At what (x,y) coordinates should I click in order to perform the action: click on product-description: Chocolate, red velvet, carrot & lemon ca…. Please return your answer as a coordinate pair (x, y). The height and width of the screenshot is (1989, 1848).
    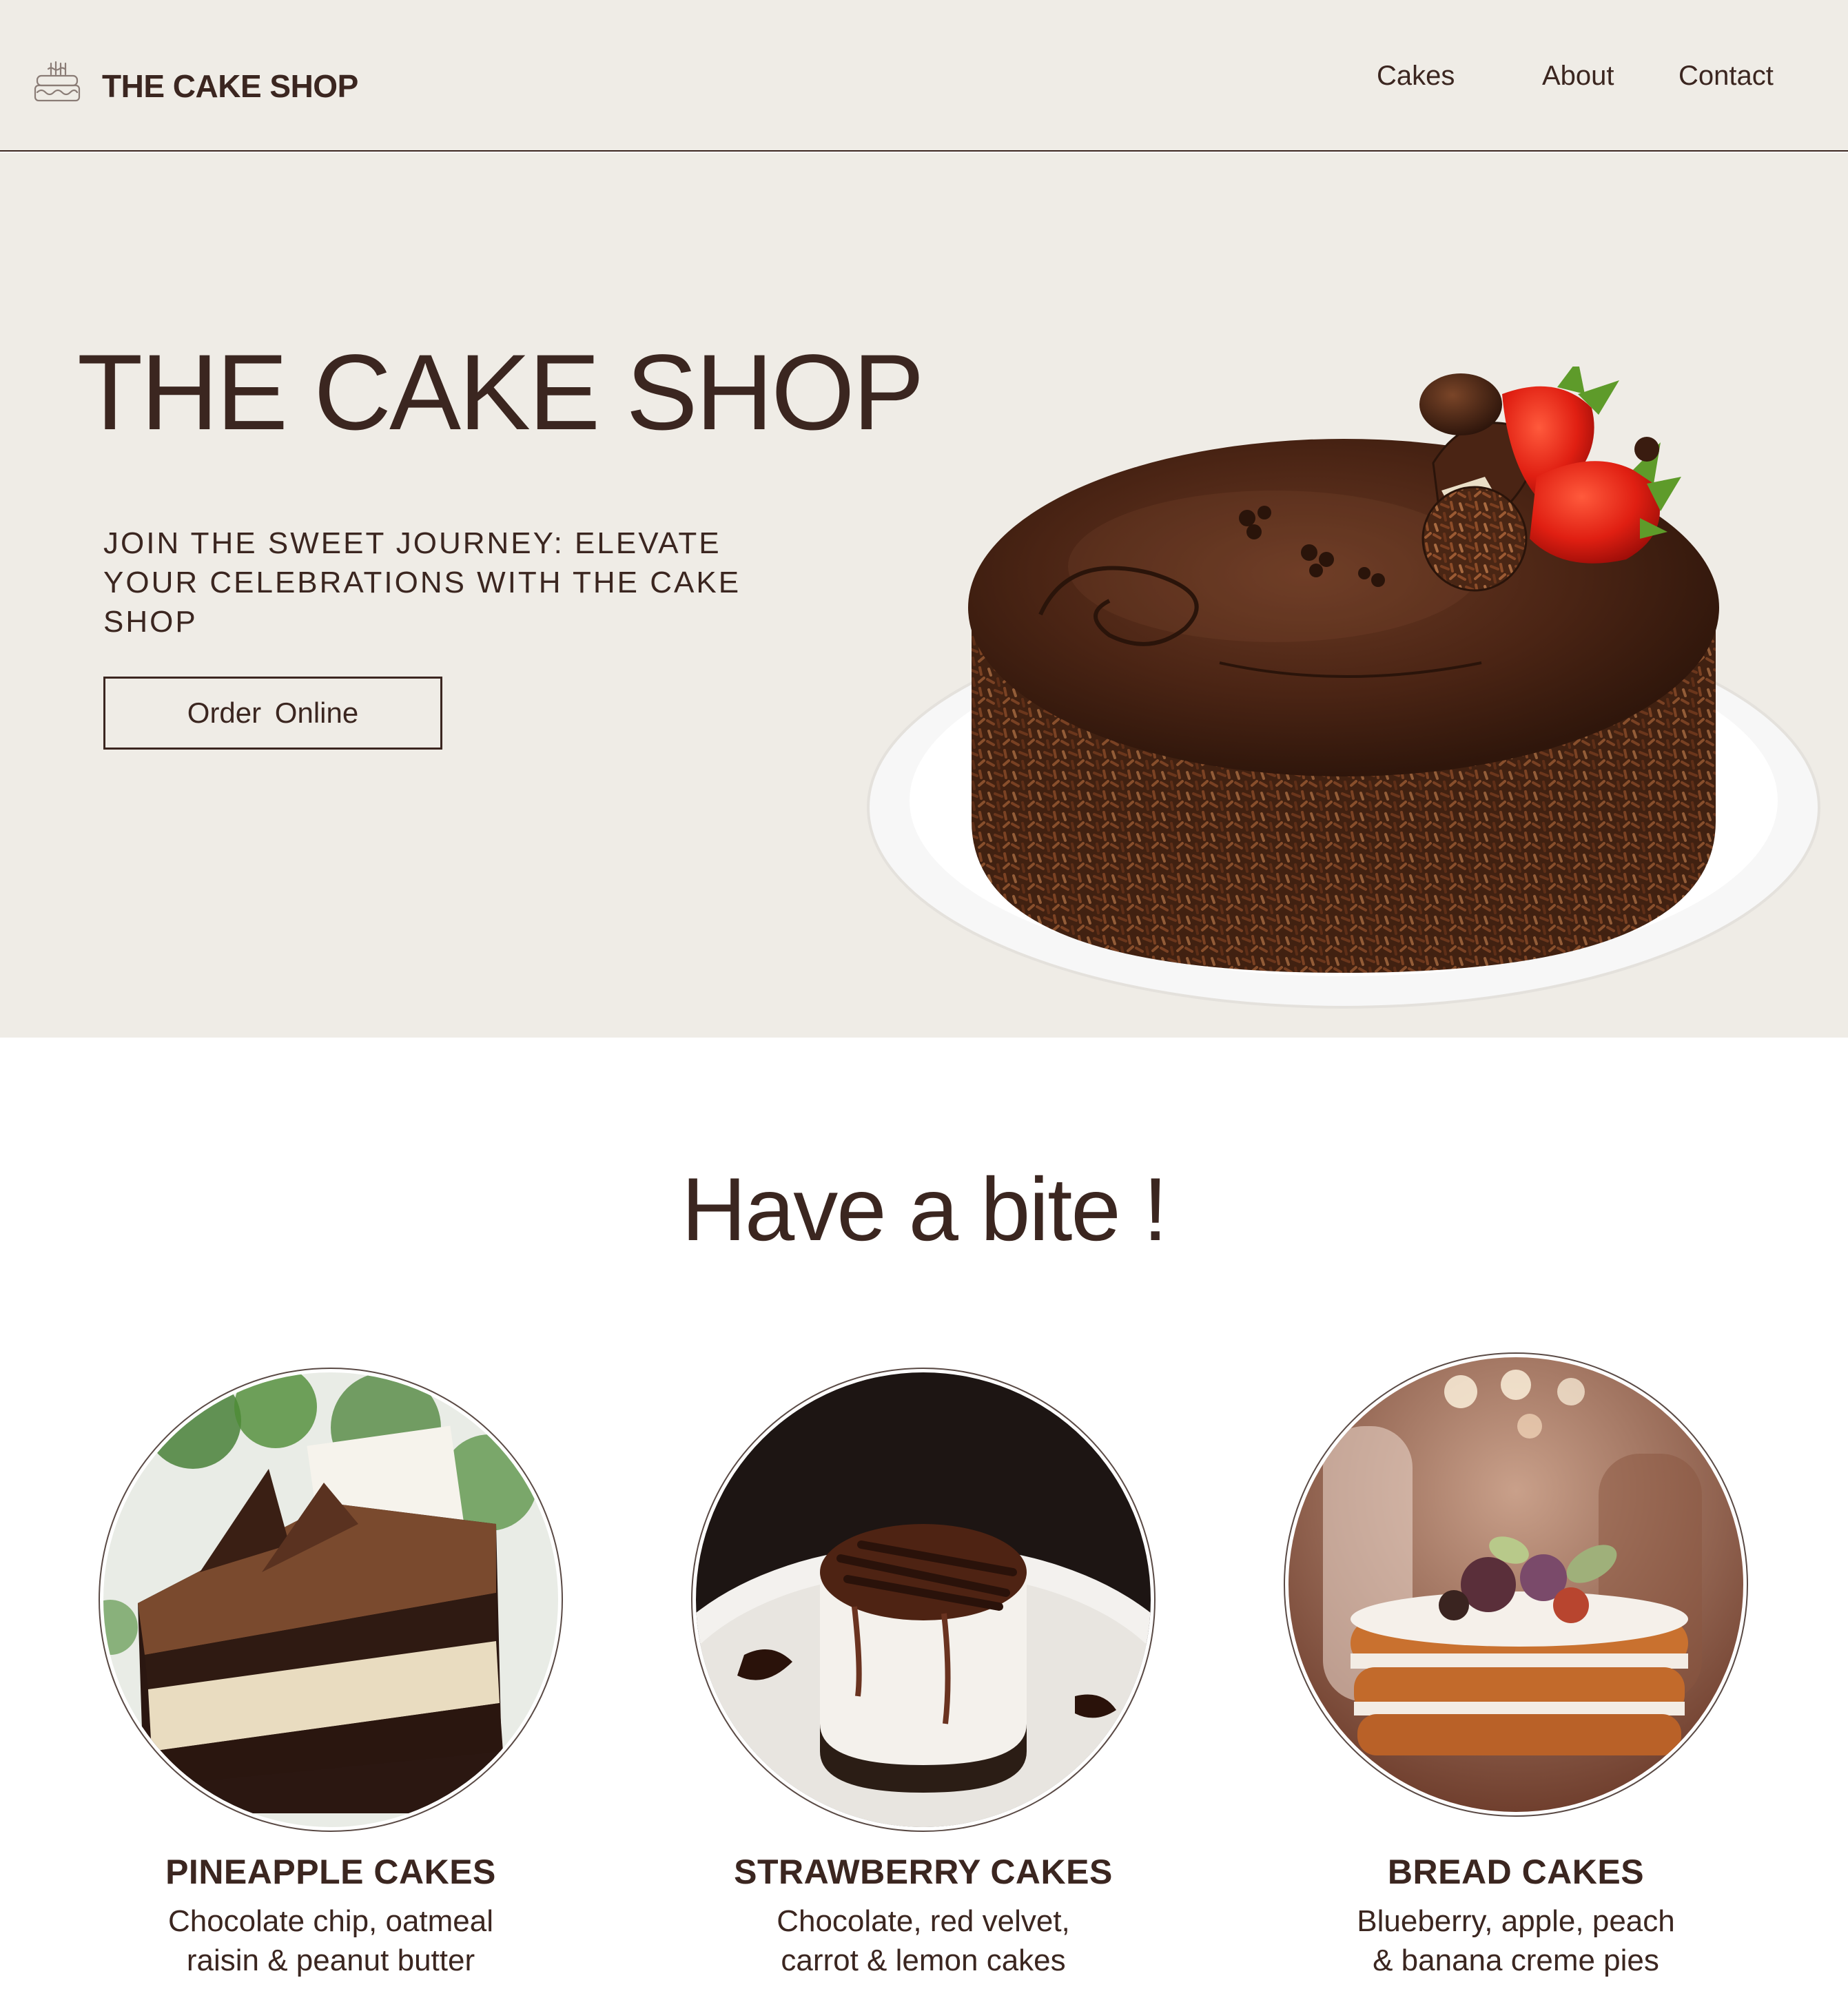
    Looking at the image, I should click on (923, 1940).